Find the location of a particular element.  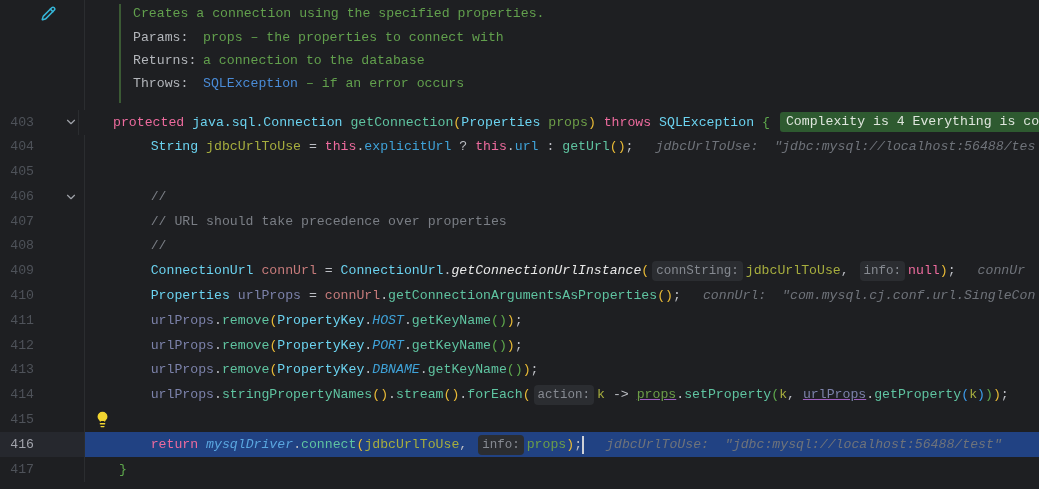

value-hint: connUr is located at coordinates (1001, 271).